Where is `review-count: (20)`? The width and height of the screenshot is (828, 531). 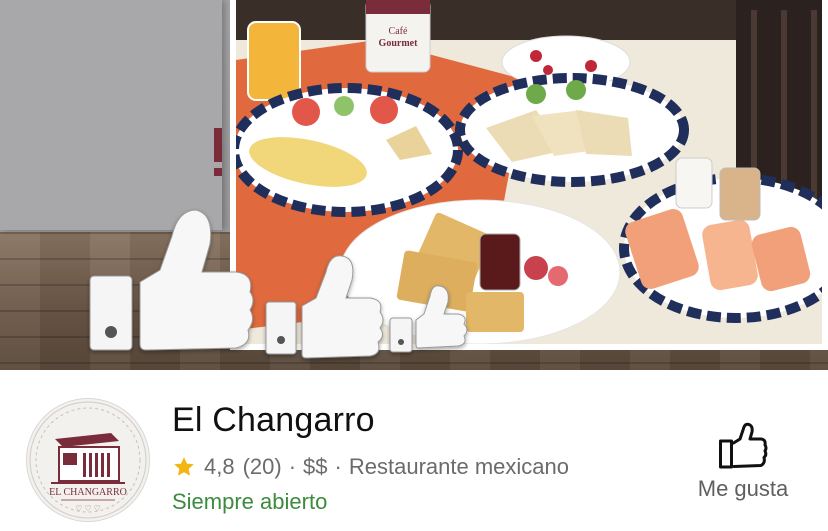
review-count: (20) is located at coordinates (262, 467).